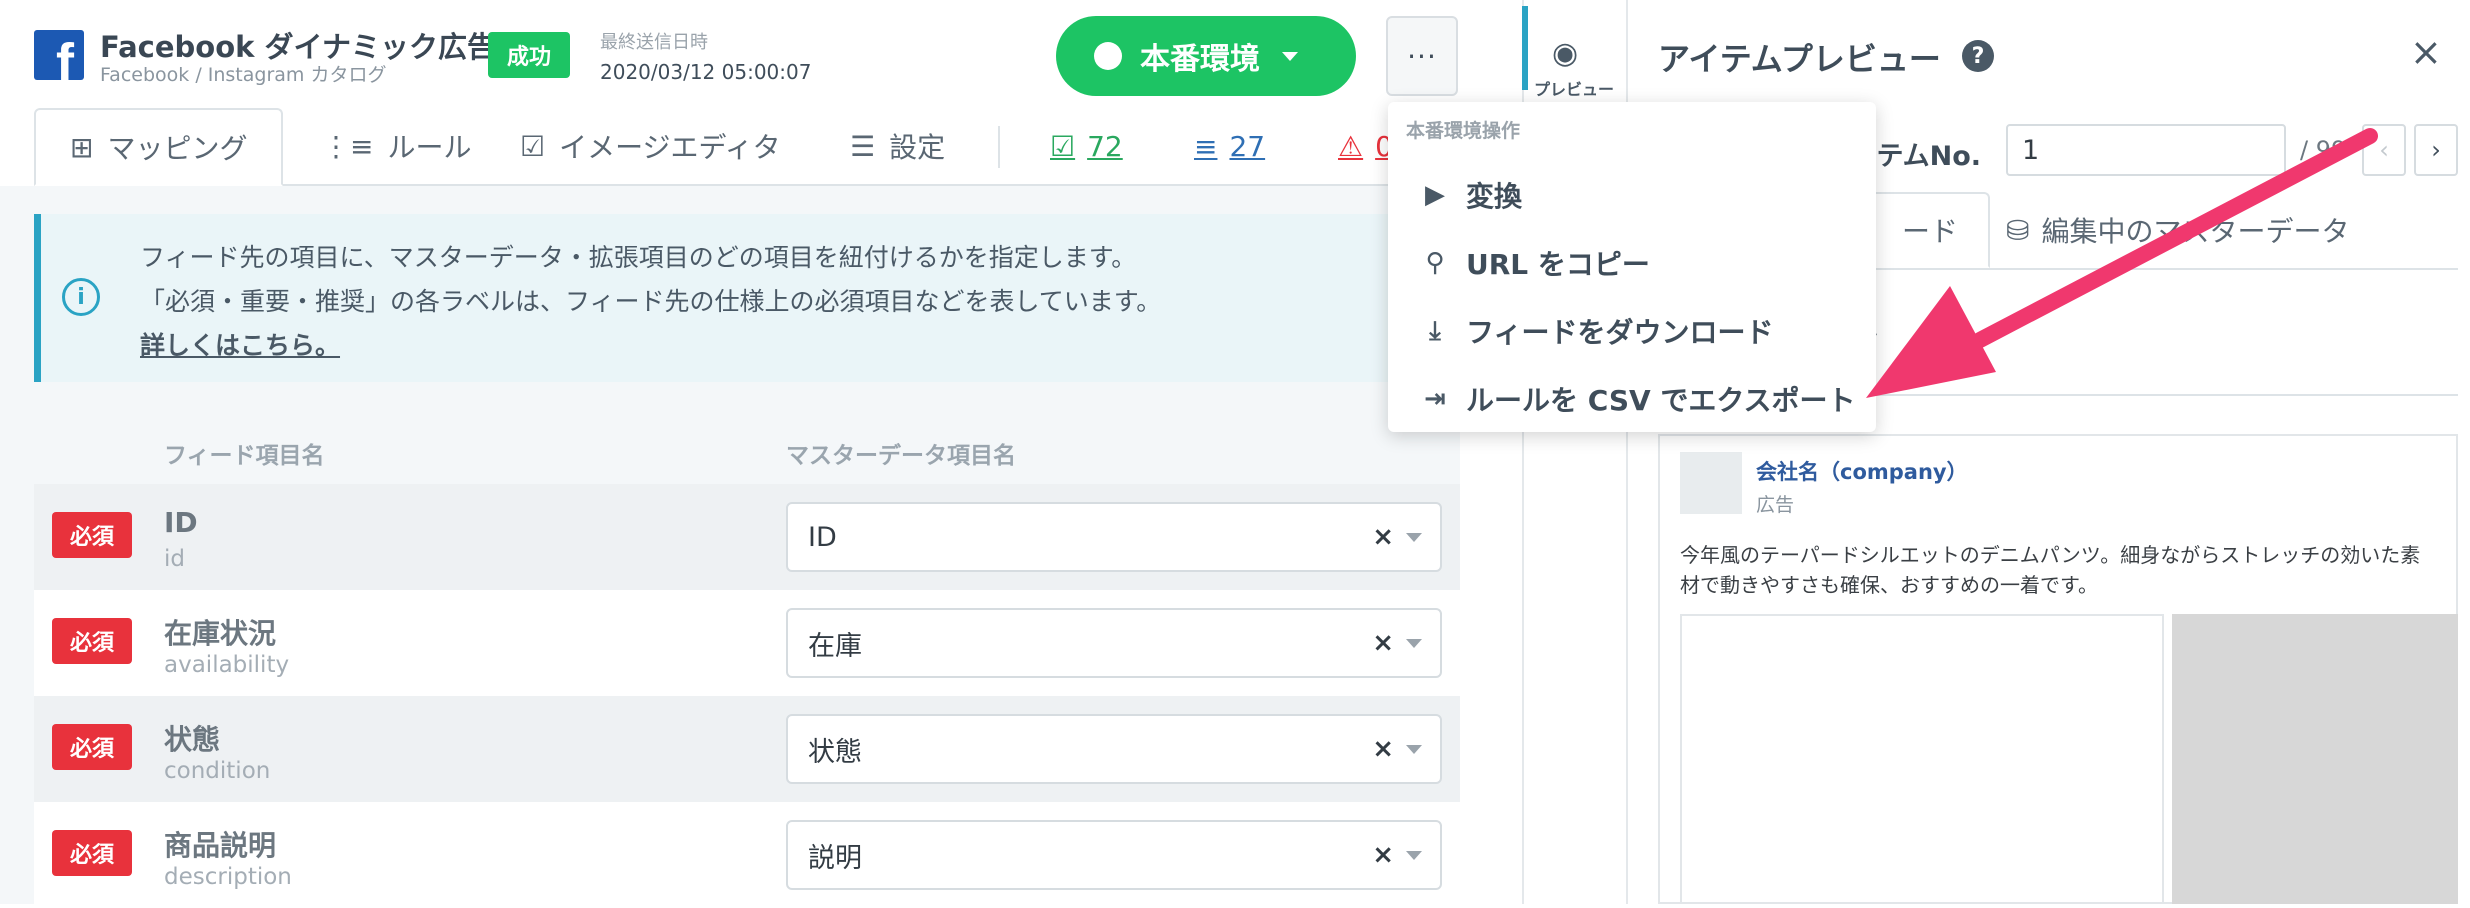  I want to click on tab-feed-preview: ード, so click(1930, 230).